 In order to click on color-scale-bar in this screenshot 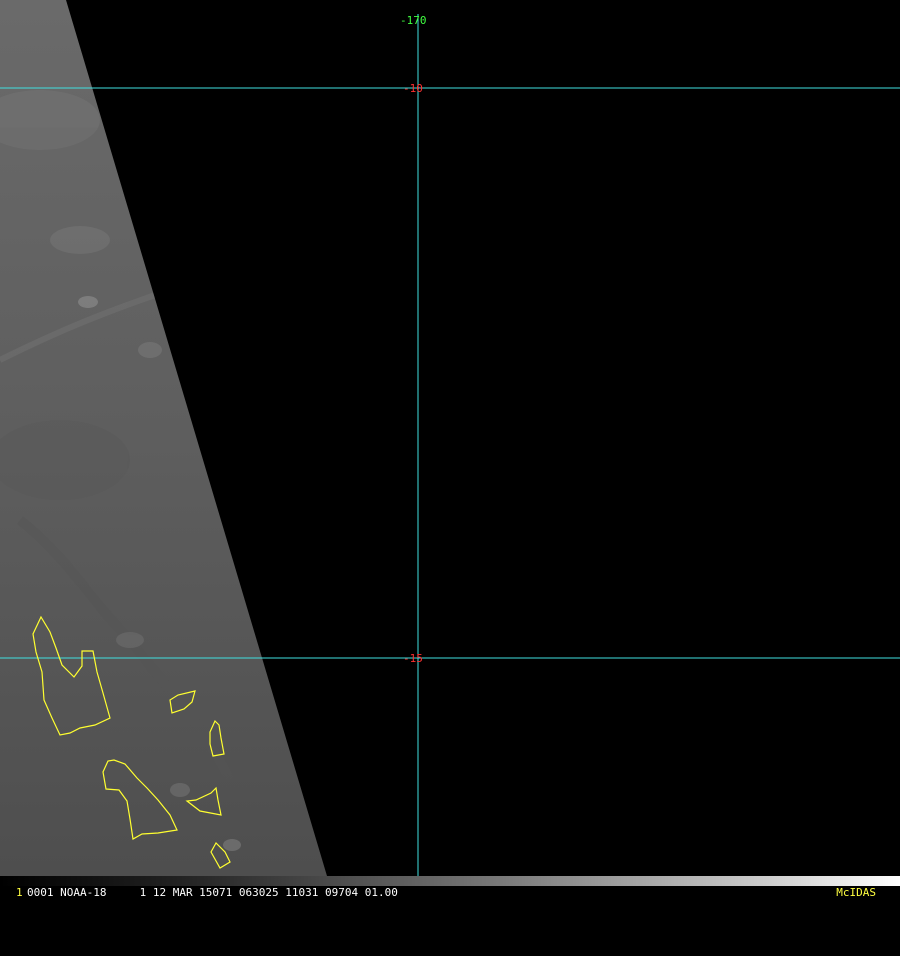, I will do `click(450, 881)`.